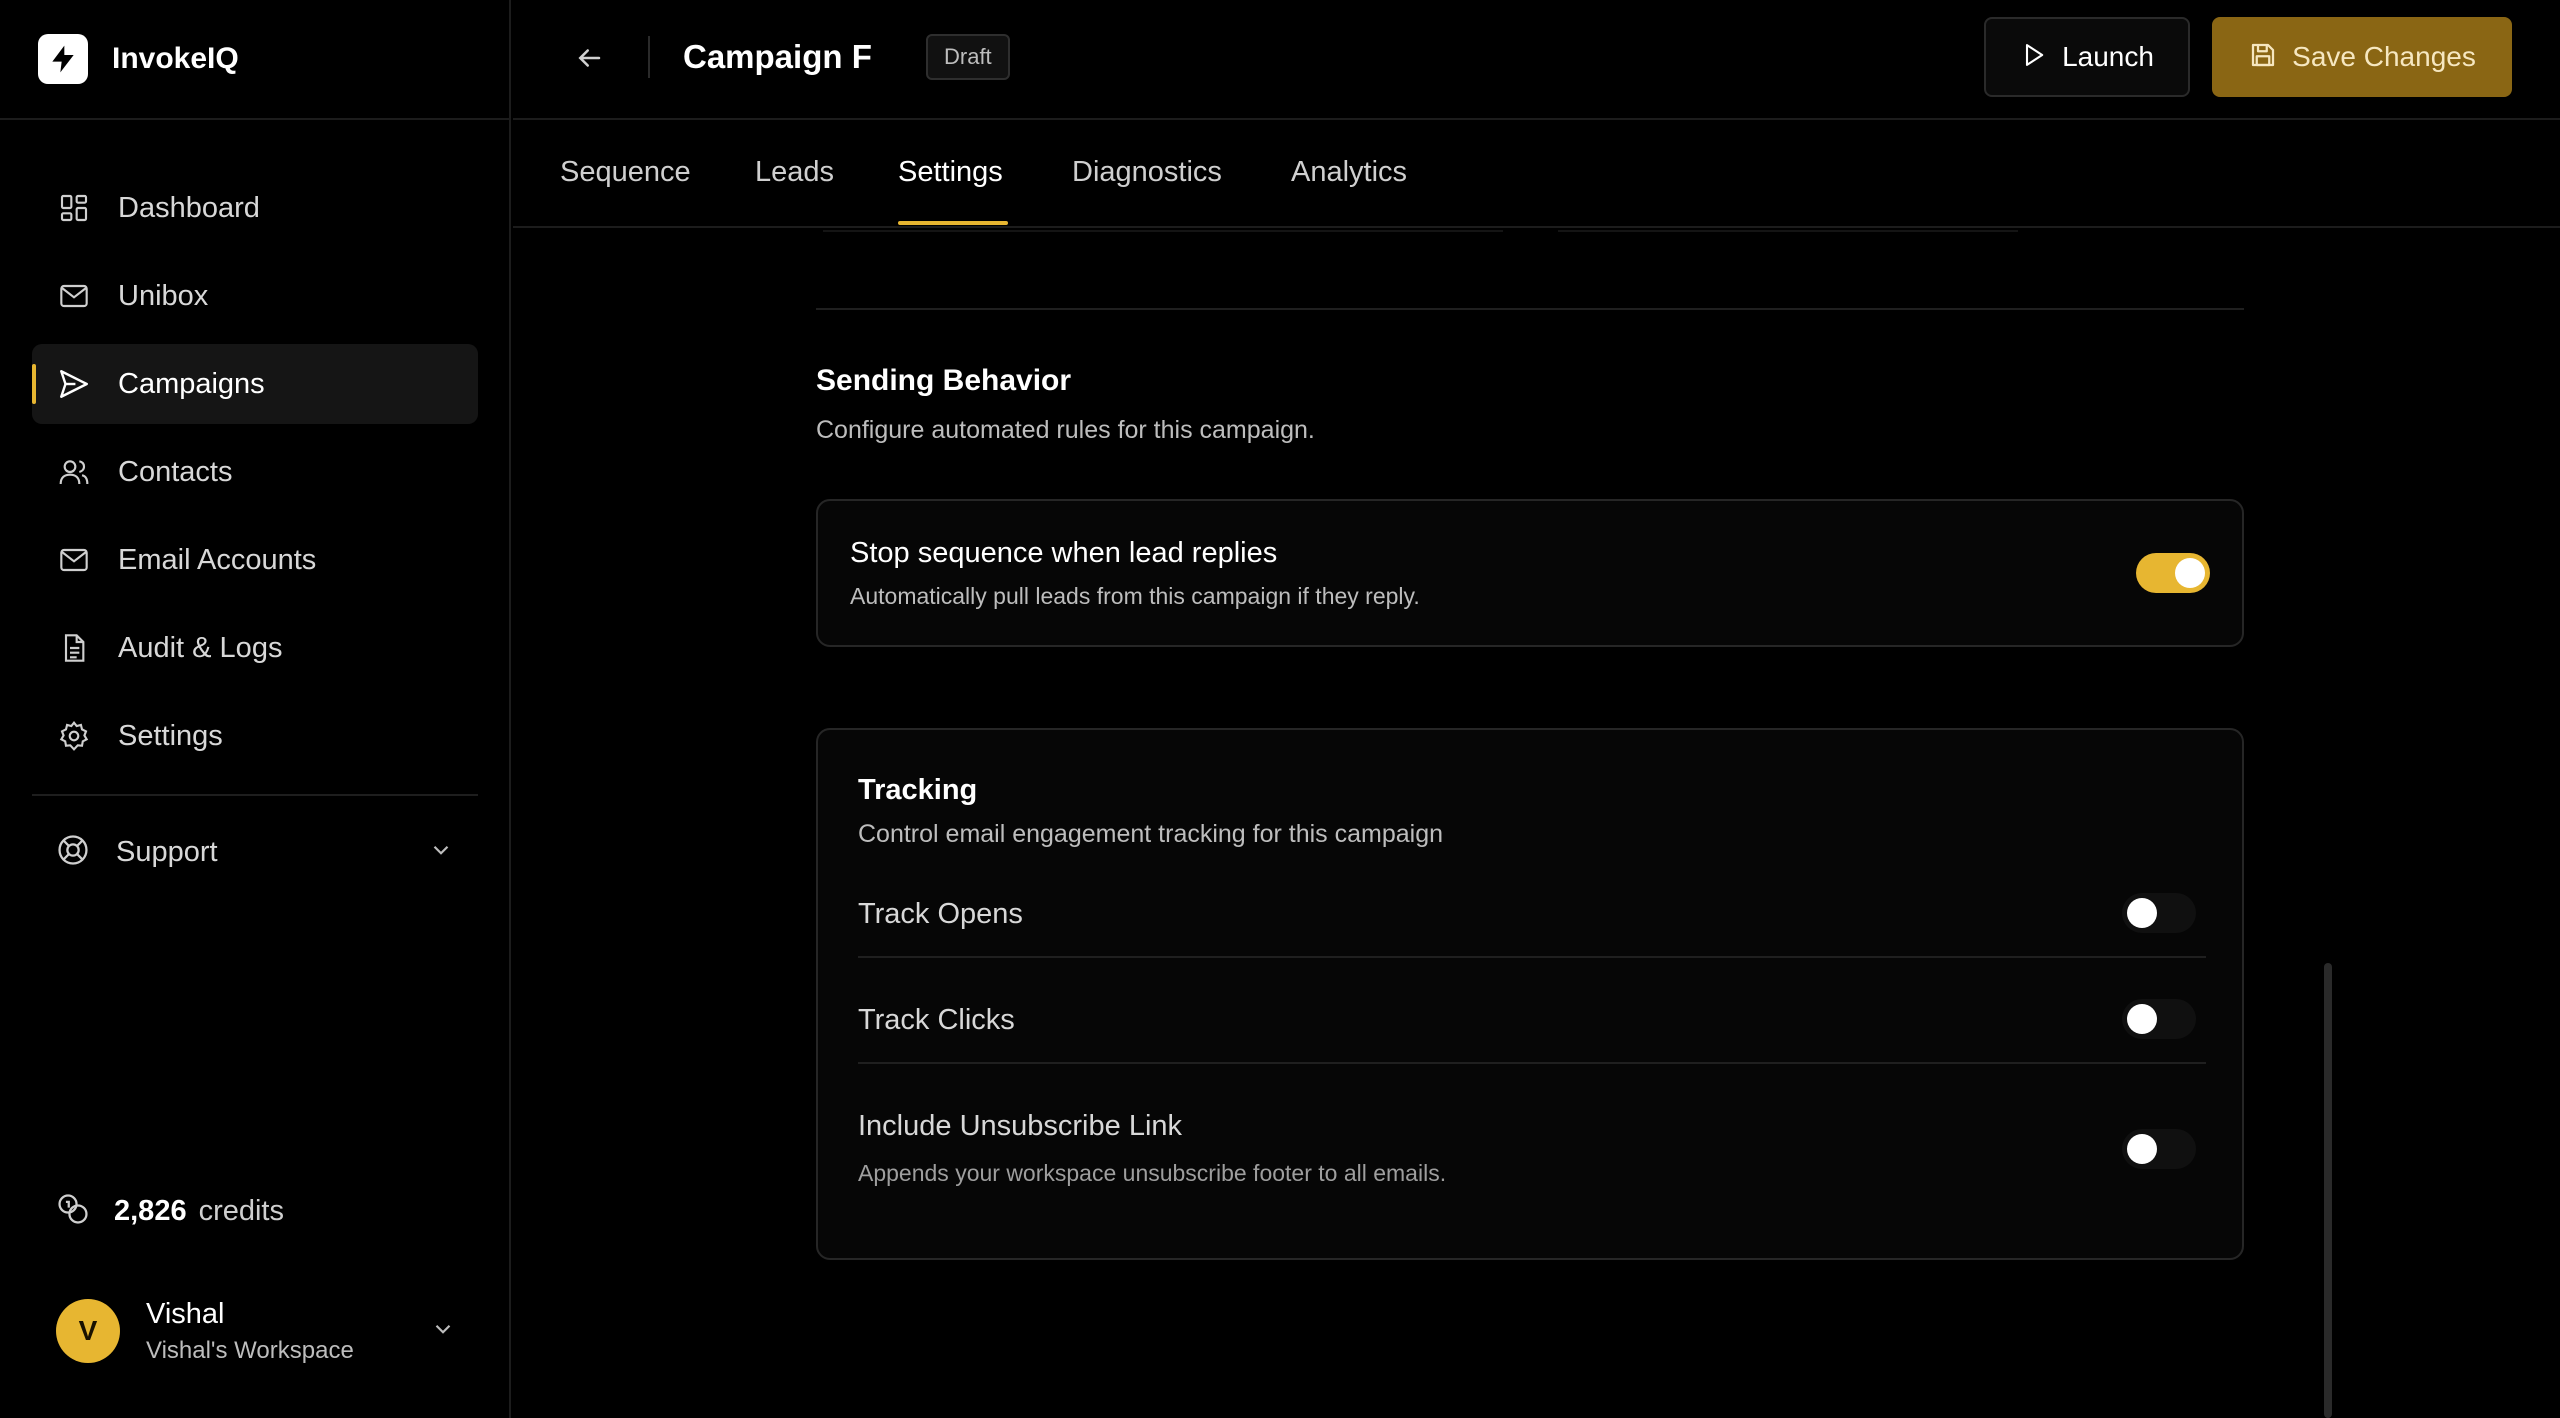 The width and height of the screenshot is (2560, 1418). I want to click on sidebar-item-audit-logs: Audit & Logs, so click(255, 648).